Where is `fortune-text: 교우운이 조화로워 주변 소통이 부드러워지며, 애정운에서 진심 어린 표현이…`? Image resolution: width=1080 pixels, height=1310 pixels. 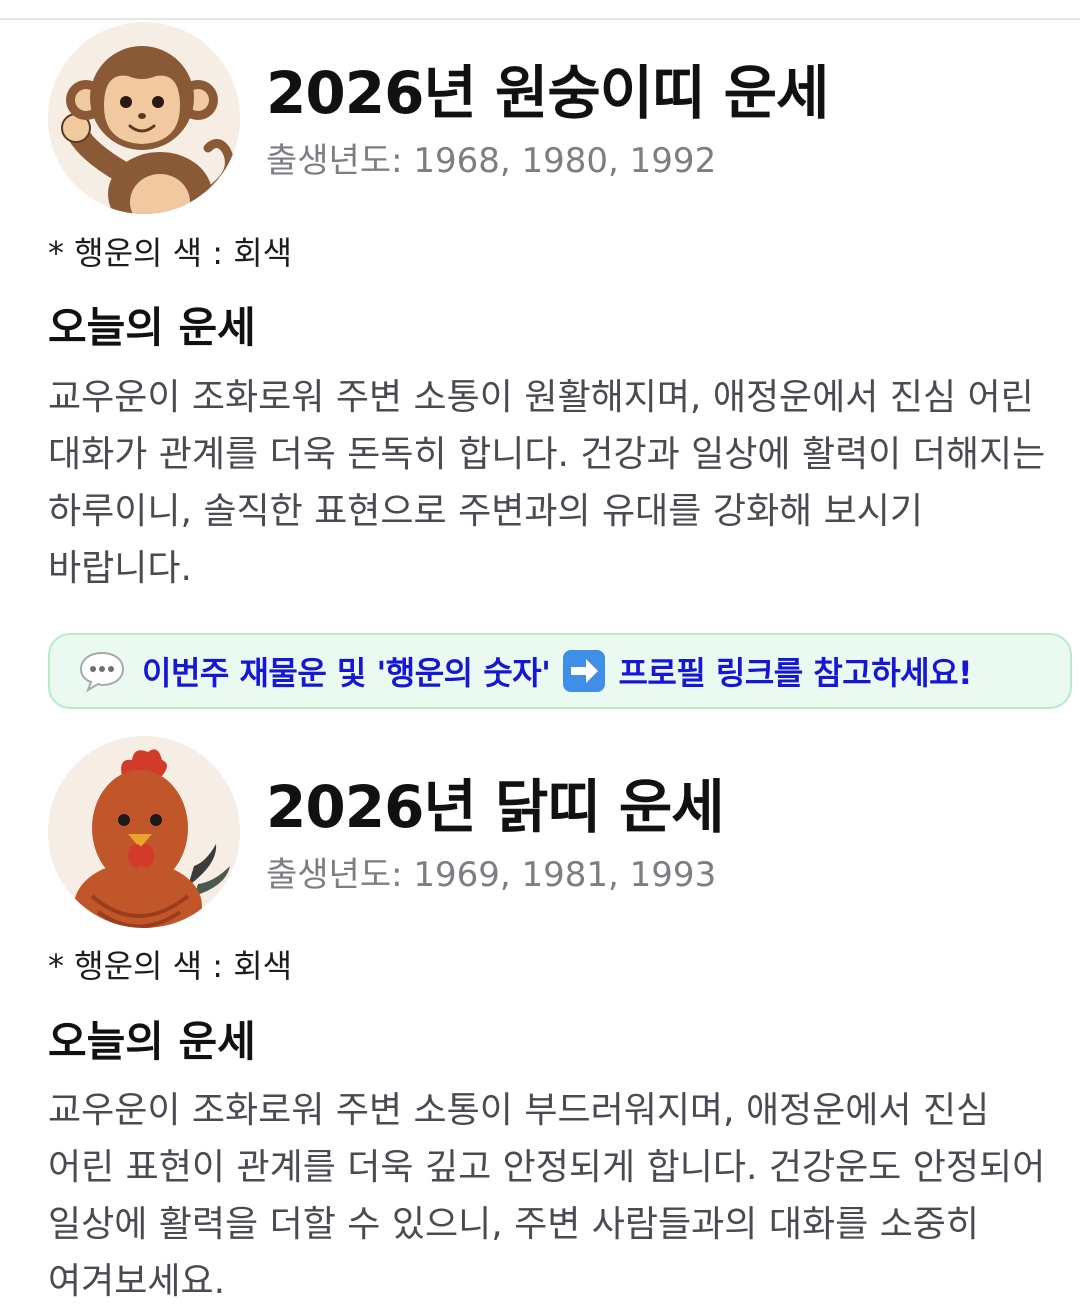
fortune-text: 교우운이 조화로워 주변 소통이 부드러워지며, 애정운에서 진심 어린 표현이… is located at coordinates (547, 1196).